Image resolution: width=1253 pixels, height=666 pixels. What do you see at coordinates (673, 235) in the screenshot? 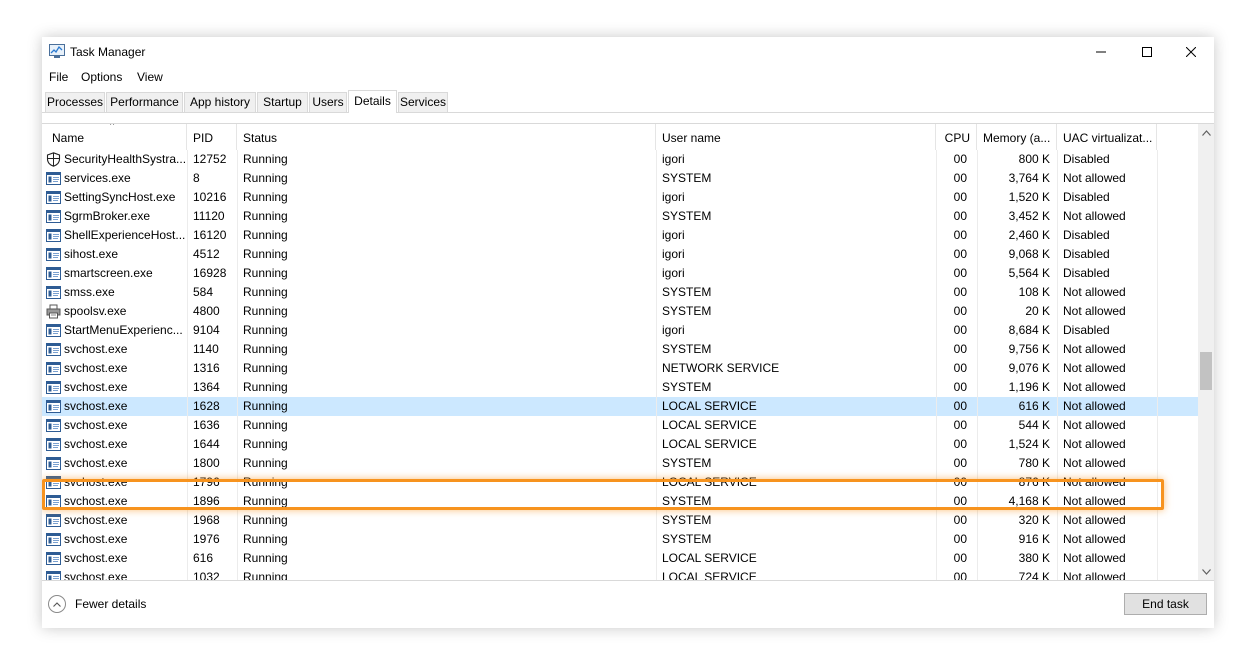
I see `cell-user-name: igori` at bounding box center [673, 235].